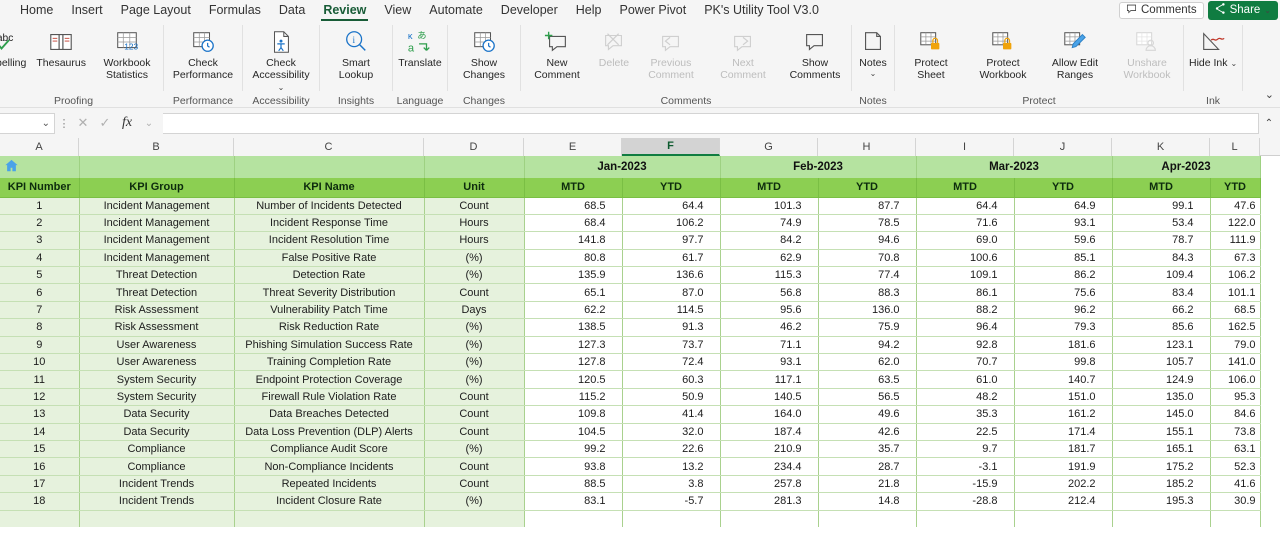 Image resolution: width=1280 pixels, height=554 pixels. What do you see at coordinates (329, 240) in the screenshot?
I see `cell-kpi-name: Incident Resolution Time` at bounding box center [329, 240].